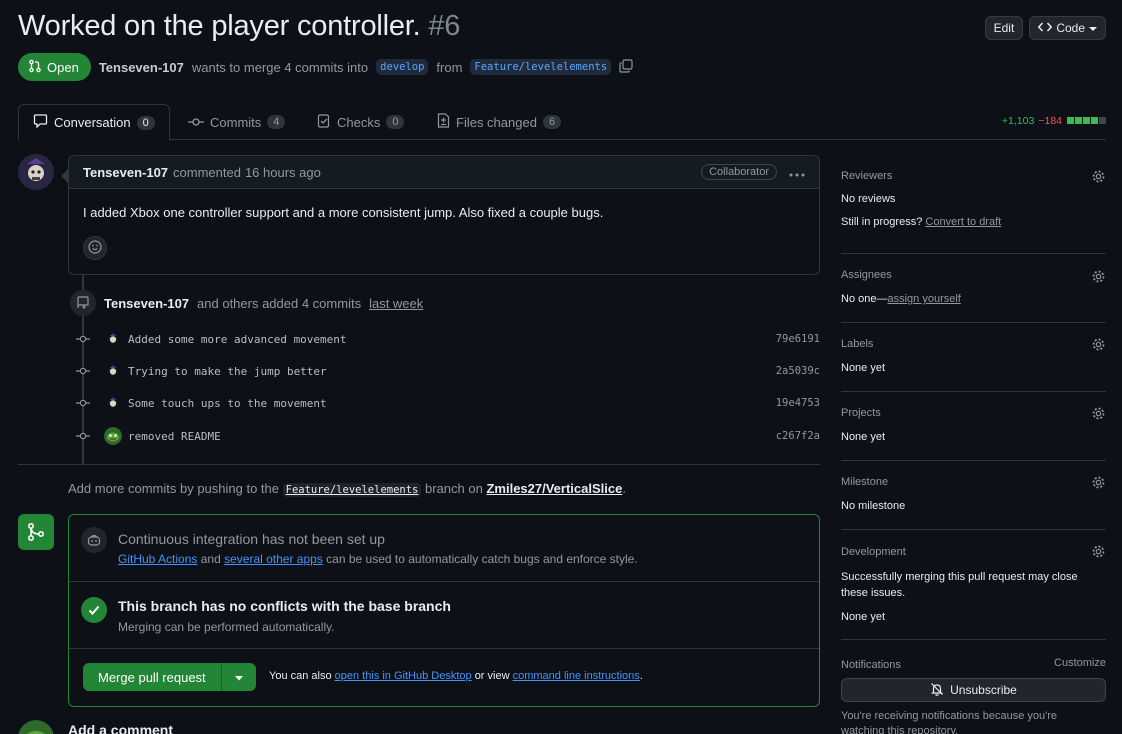 Image resolution: width=1122 pixels, height=734 pixels. I want to click on push-prefix: Add more commits by pushing to the, so click(173, 488).